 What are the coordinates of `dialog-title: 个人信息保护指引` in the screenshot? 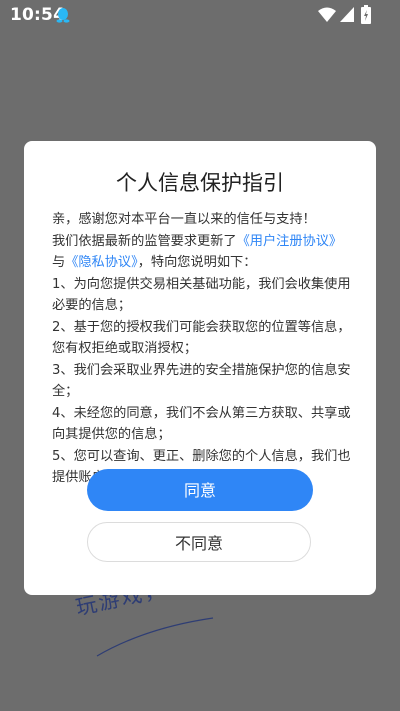 It's located at (200, 183).